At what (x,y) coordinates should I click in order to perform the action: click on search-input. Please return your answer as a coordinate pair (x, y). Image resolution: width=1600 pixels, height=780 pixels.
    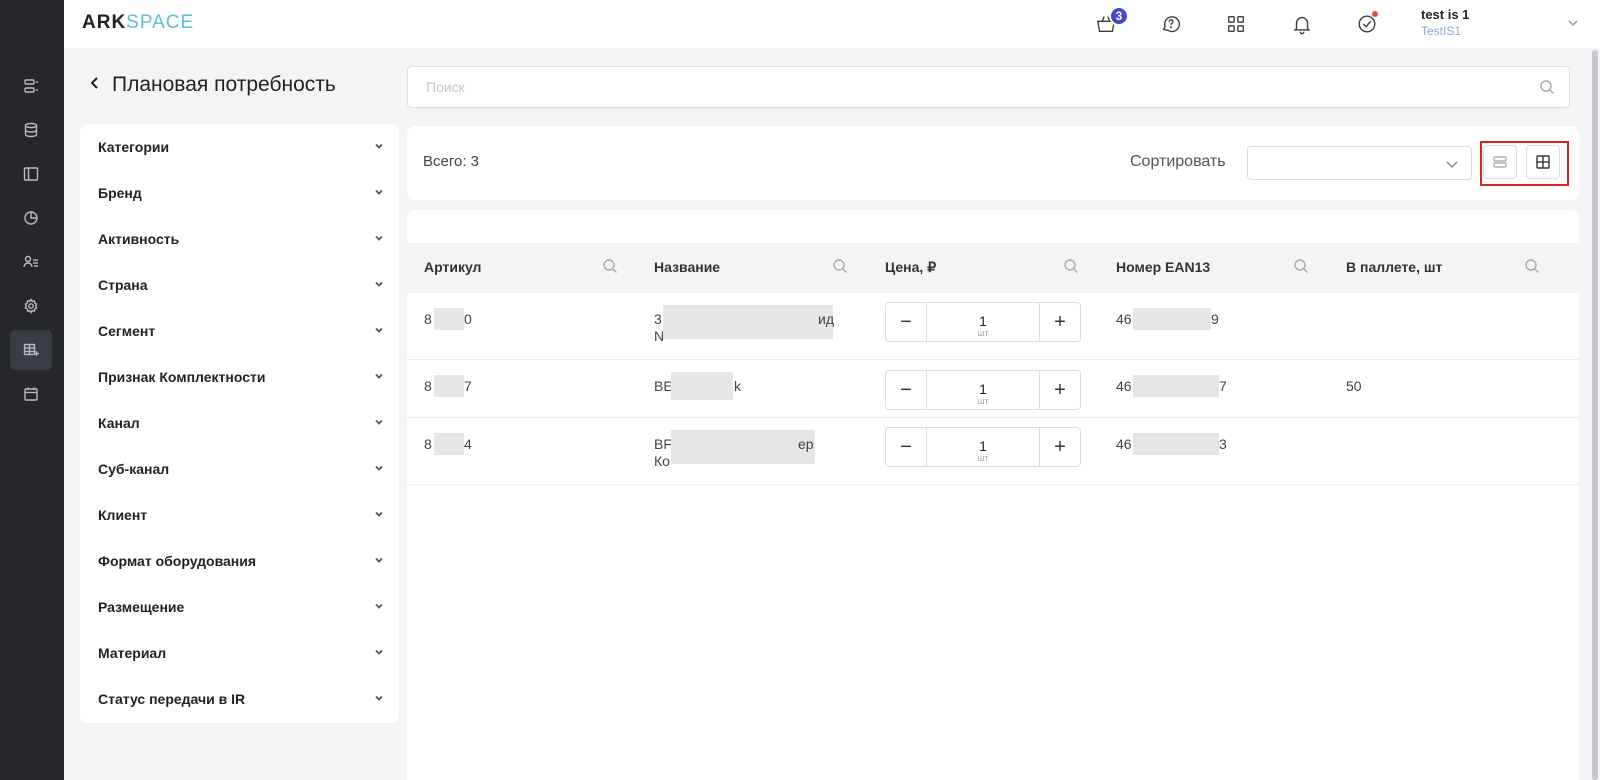
    Looking at the image, I should click on (958, 87).